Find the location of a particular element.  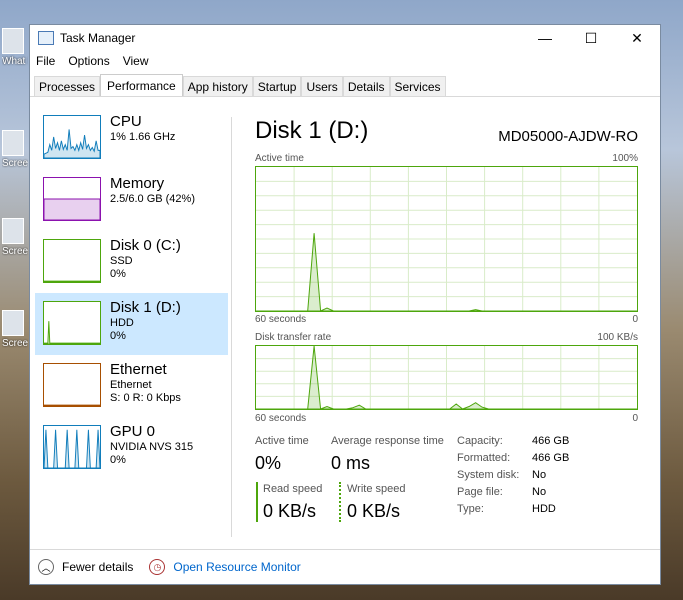

disk-model: MD05000-AJDW-RO is located at coordinates (568, 136).